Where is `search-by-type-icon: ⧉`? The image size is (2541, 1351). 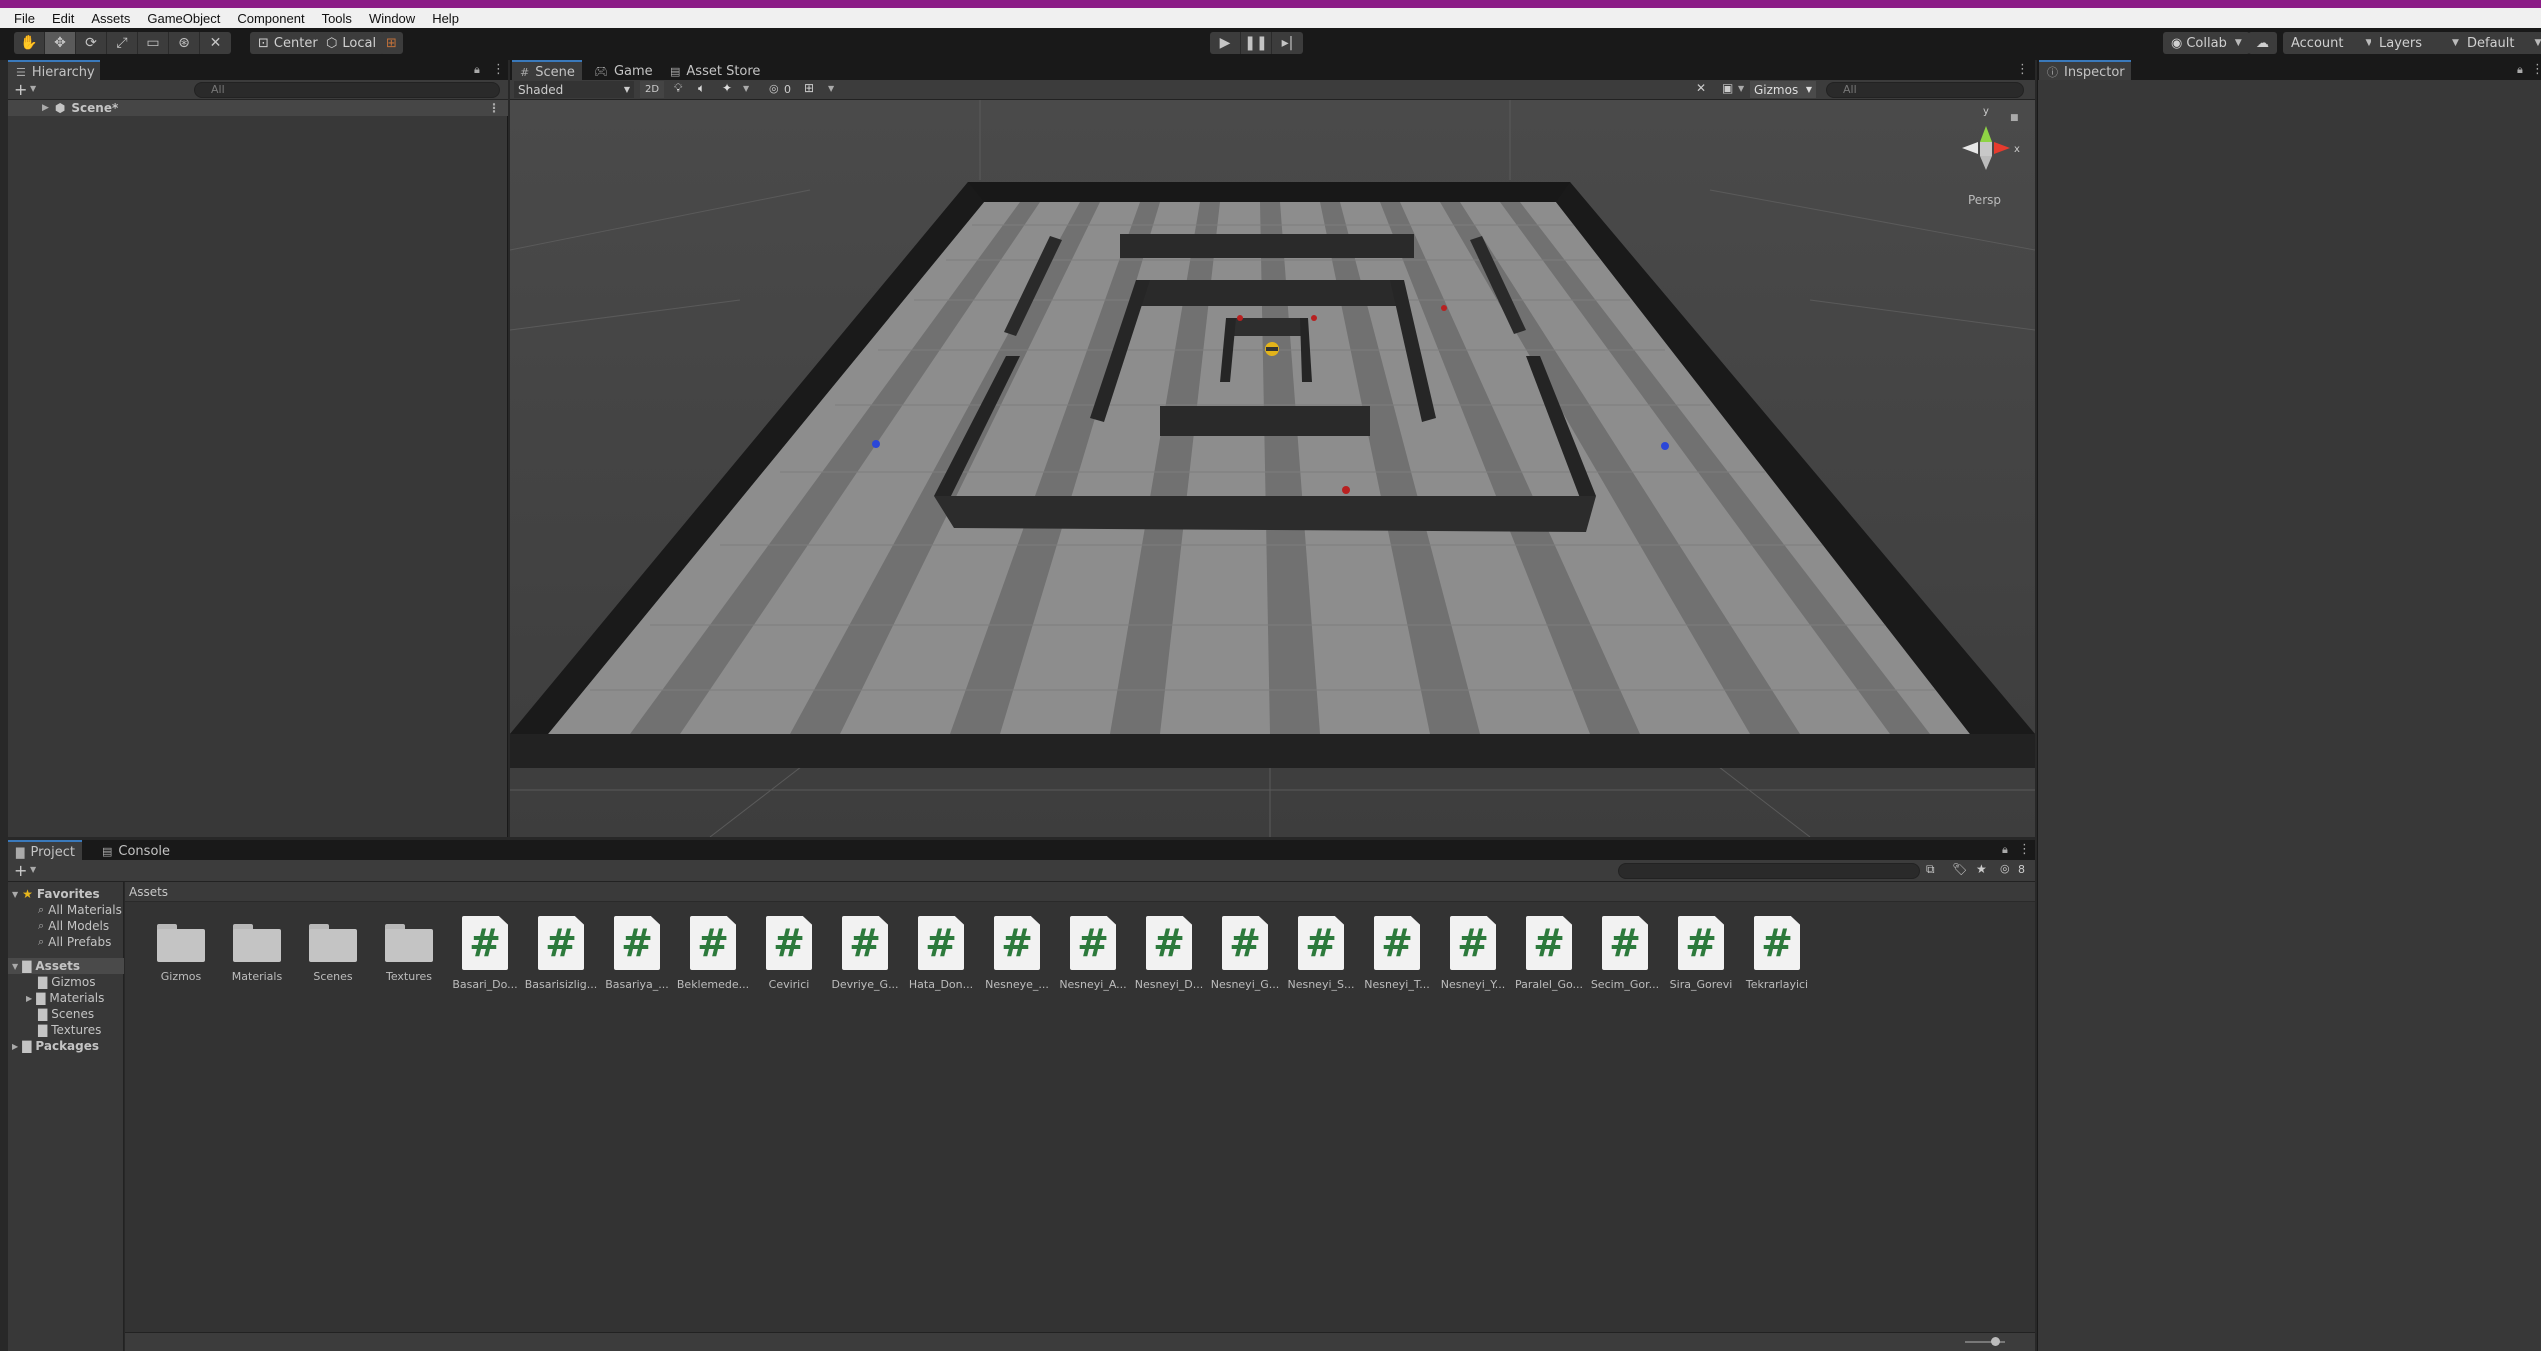
search-by-type-icon: ⧉ is located at coordinates (1930, 869).